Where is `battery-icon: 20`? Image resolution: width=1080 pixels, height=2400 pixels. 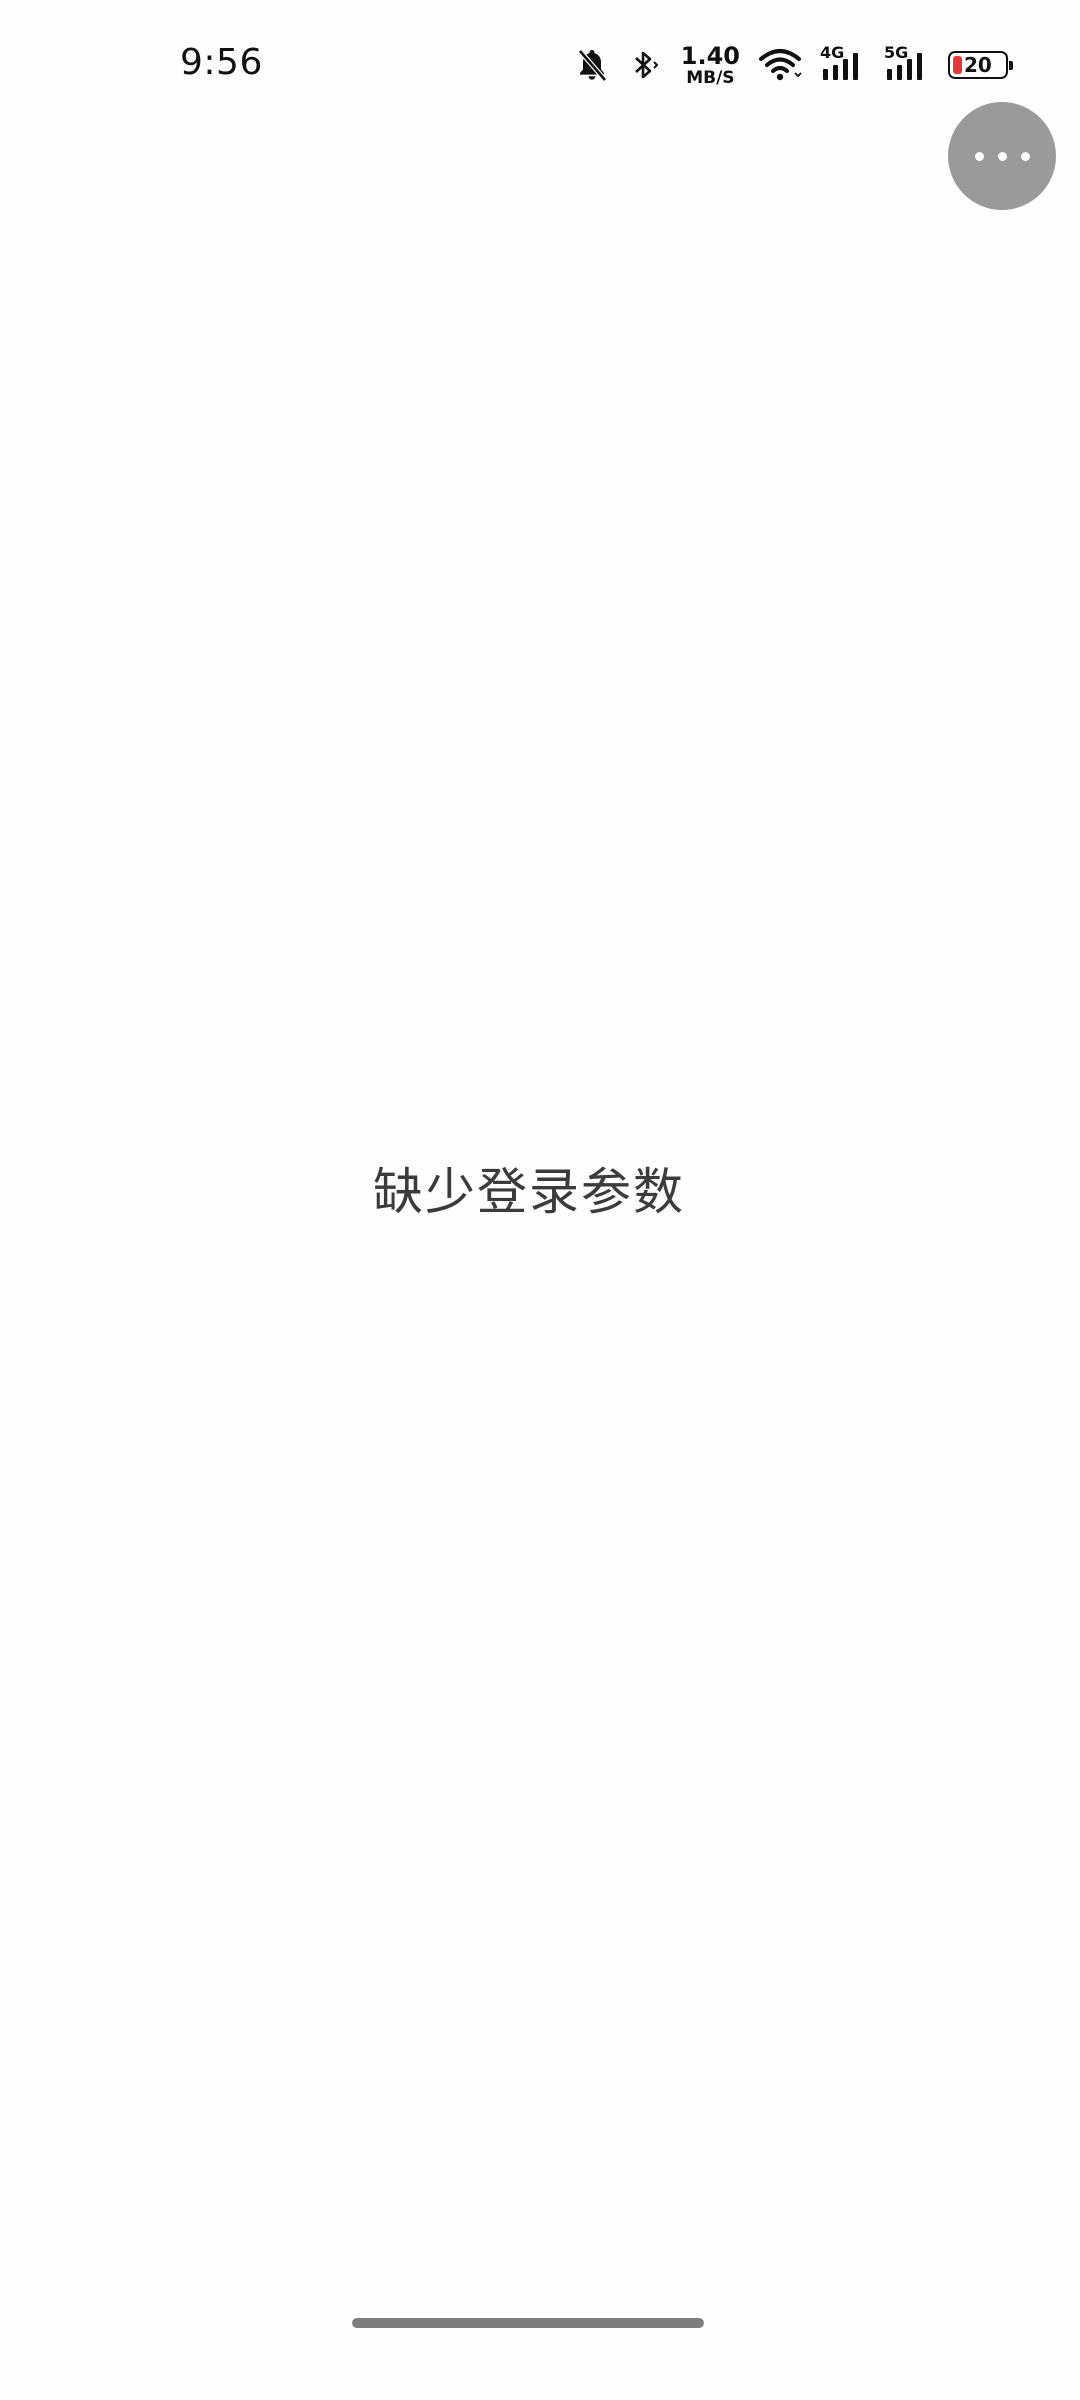
battery-icon: 20 is located at coordinates (980, 65).